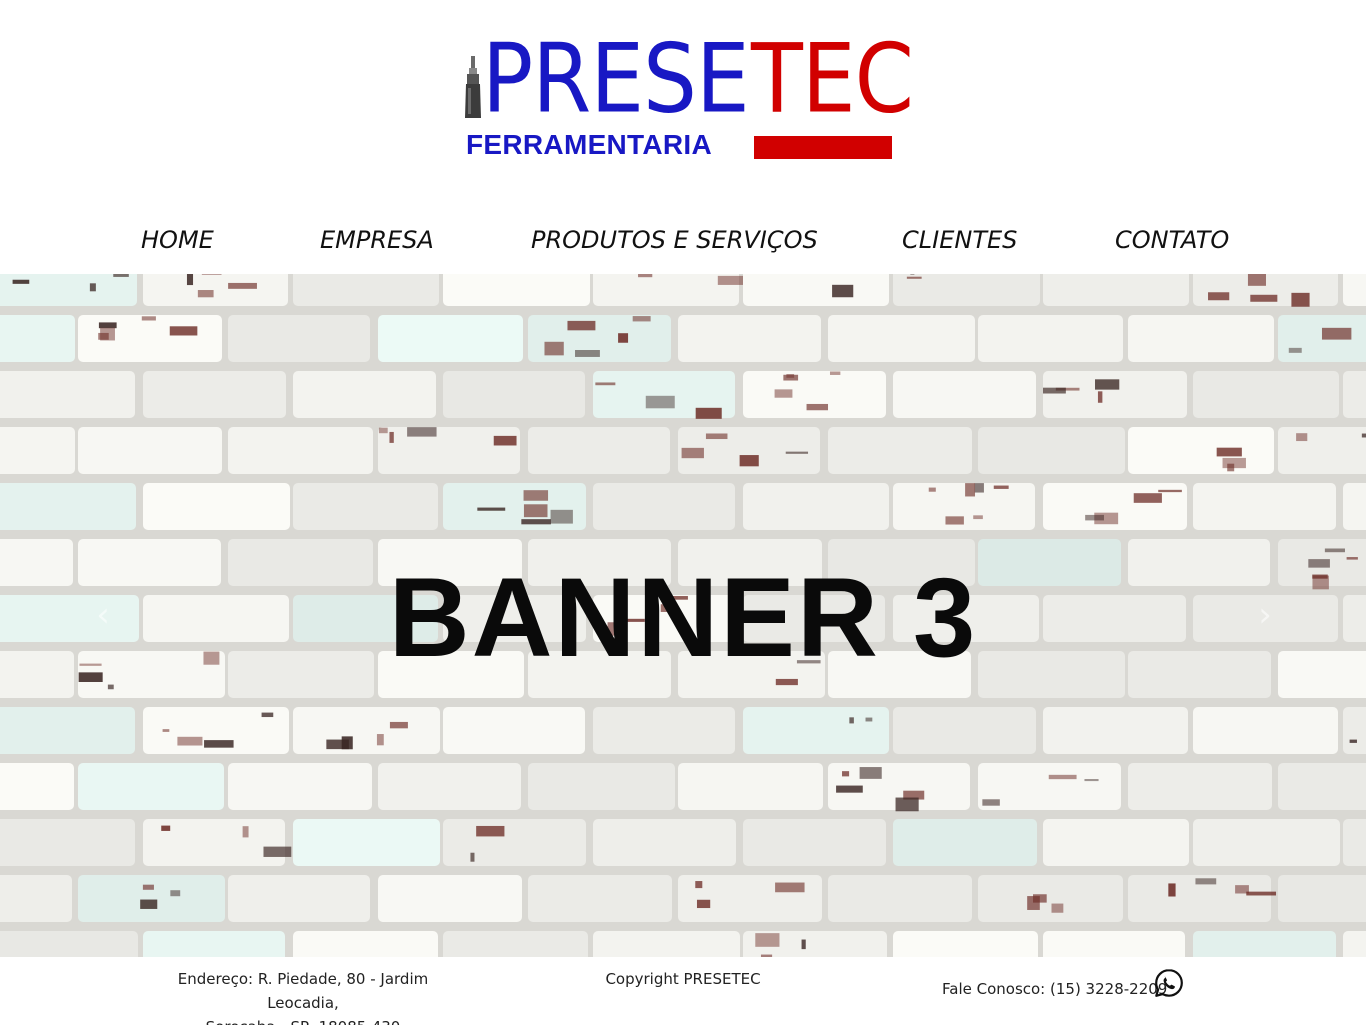  What do you see at coordinates (377, 240) in the screenshot?
I see `nav-item-empresa: EMPRESA` at bounding box center [377, 240].